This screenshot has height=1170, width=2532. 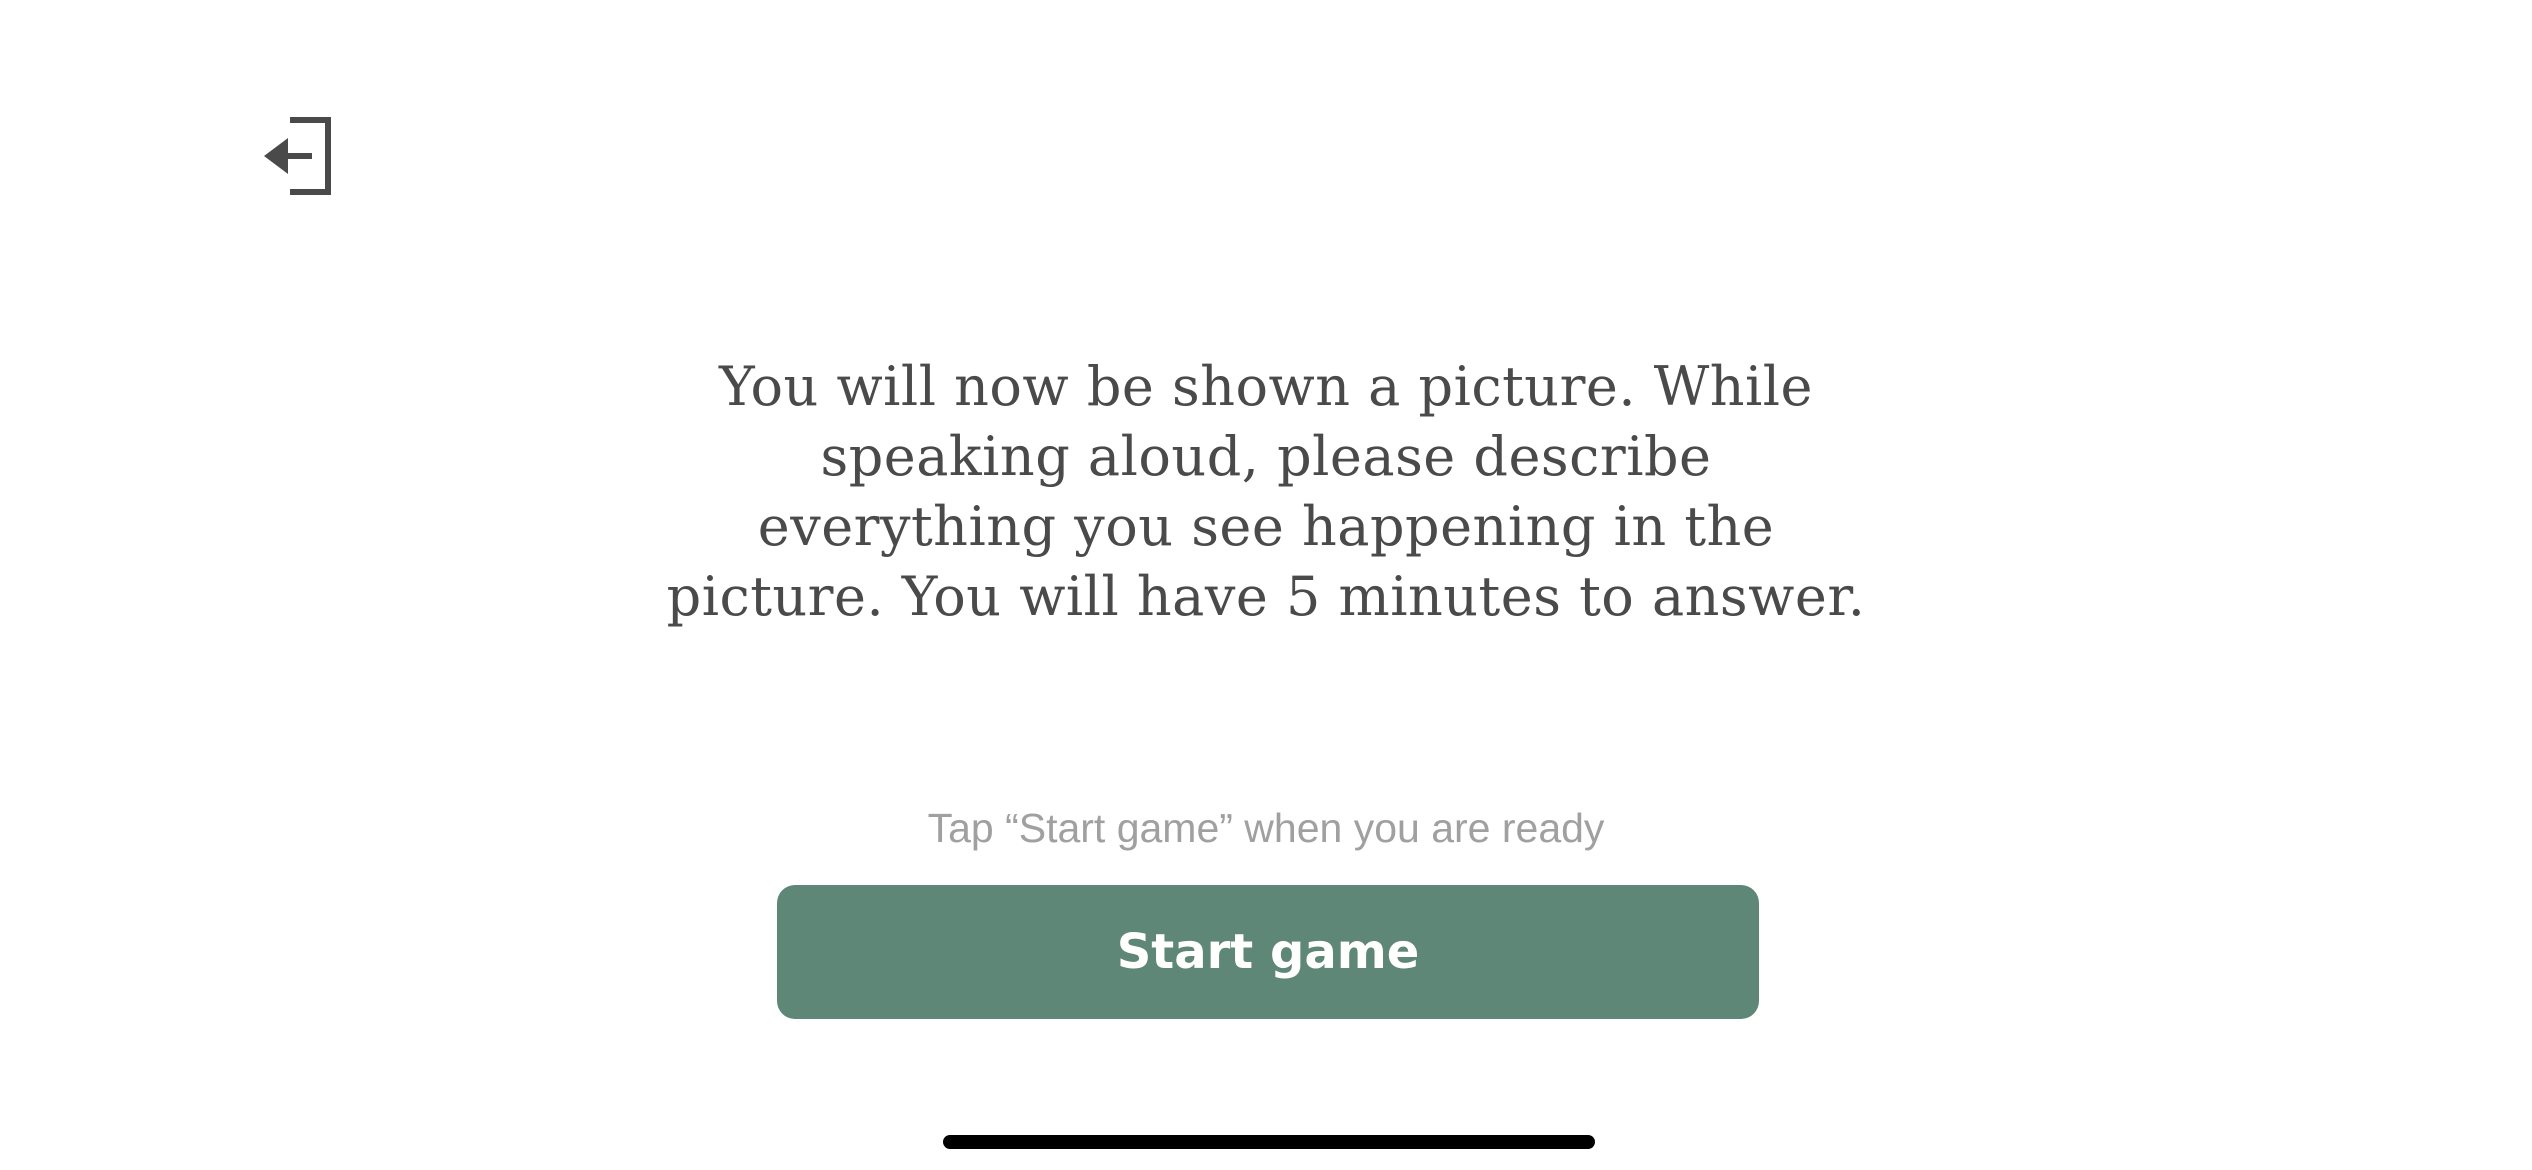 What do you see at coordinates (1269, 1142) in the screenshot?
I see `home-indicator` at bounding box center [1269, 1142].